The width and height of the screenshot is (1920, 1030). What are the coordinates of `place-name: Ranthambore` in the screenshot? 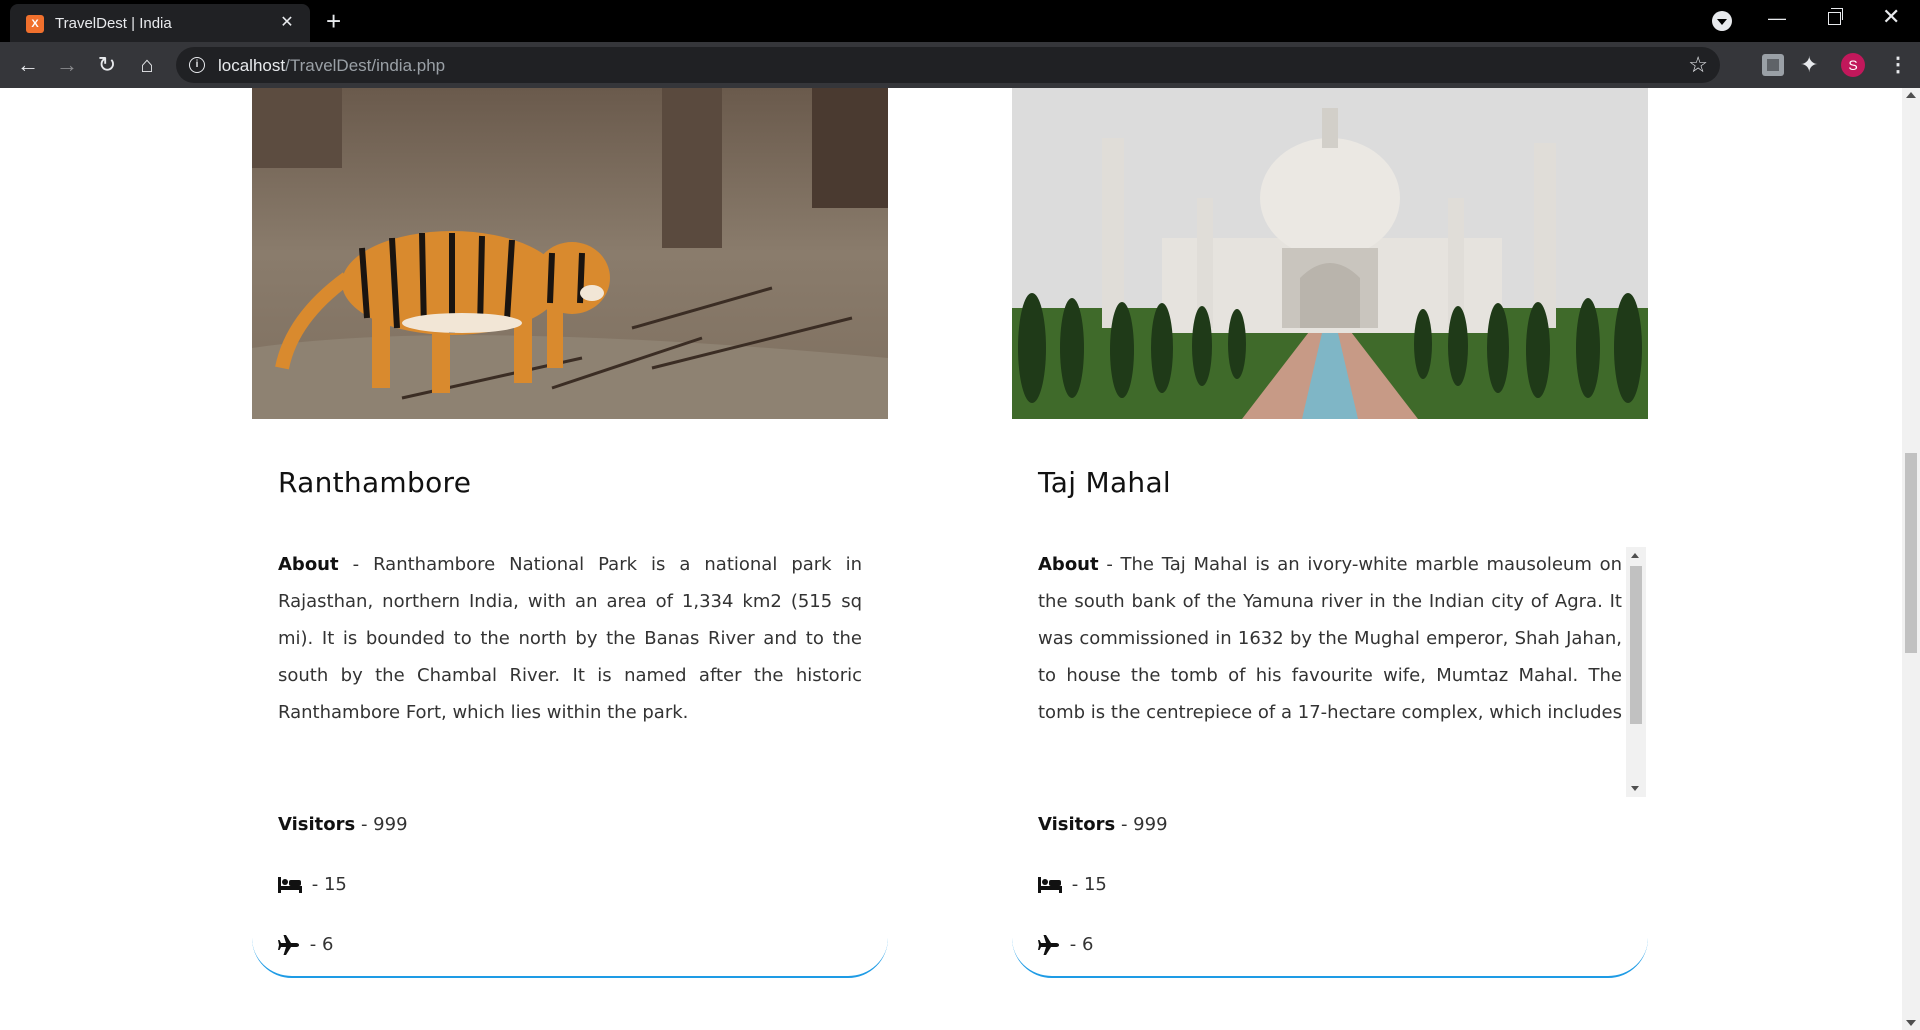 It's located at (375, 482).